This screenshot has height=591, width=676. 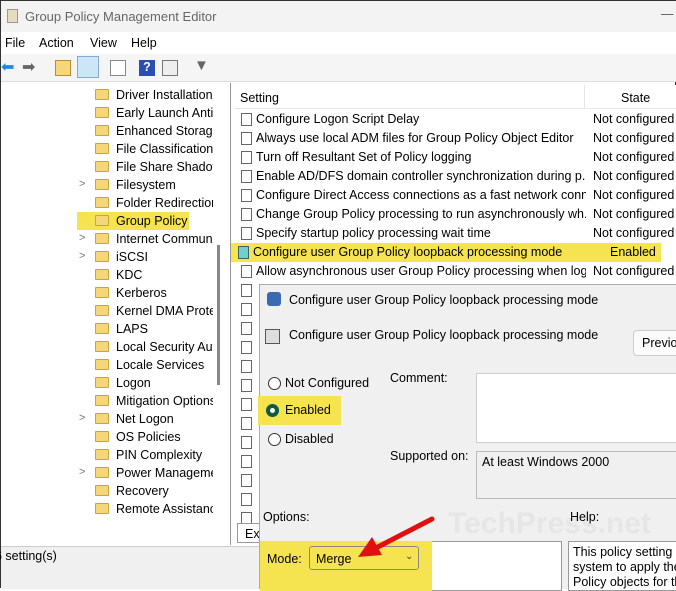 What do you see at coordinates (635, 98) in the screenshot?
I see `column-header-state: State` at bounding box center [635, 98].